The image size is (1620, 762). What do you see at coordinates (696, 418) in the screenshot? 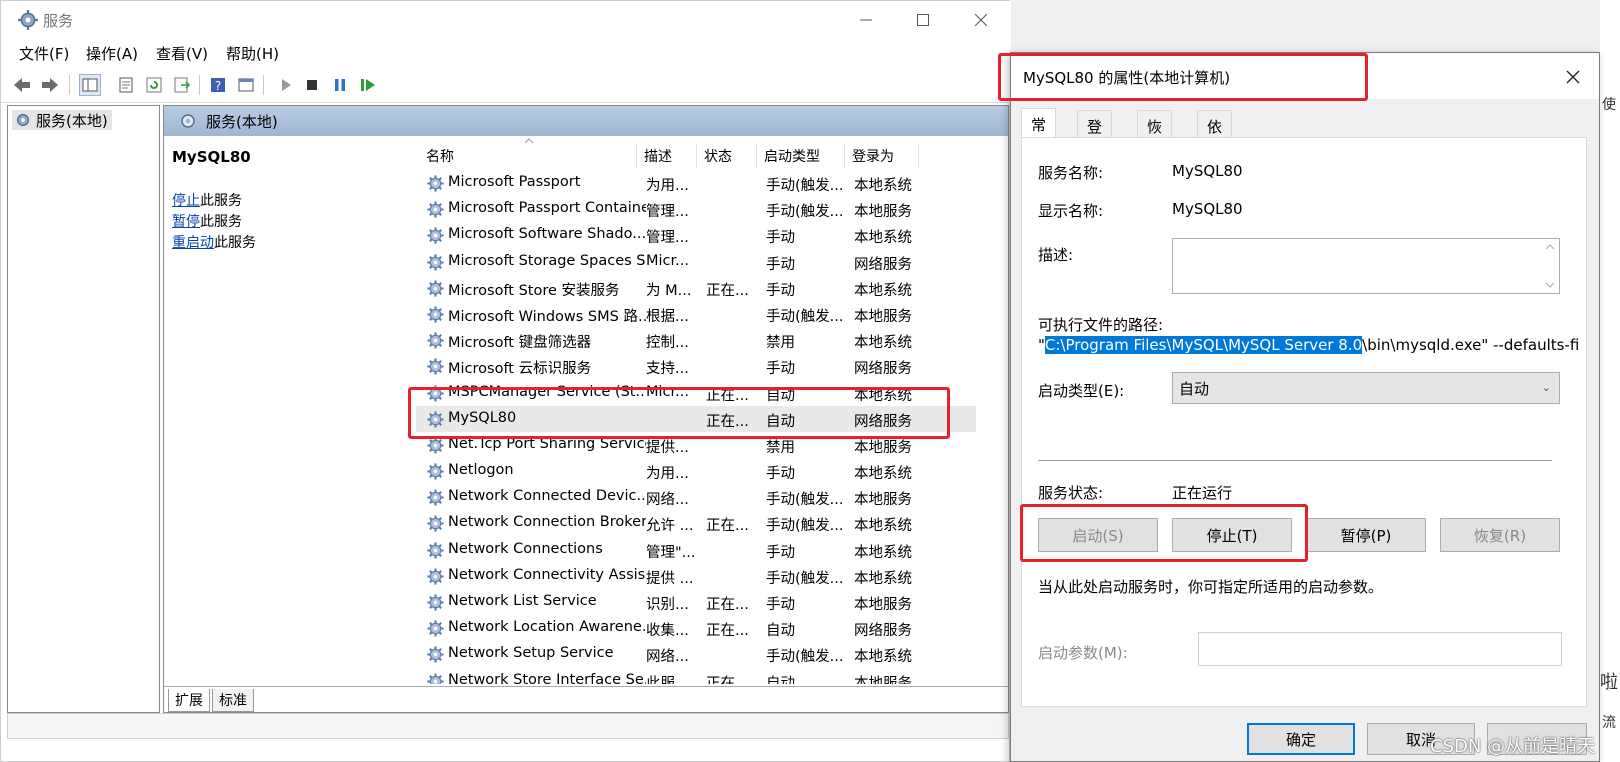
I see `table-row: MySQL80 正在... 自动 网络服务` at bounding box center [696, 418].